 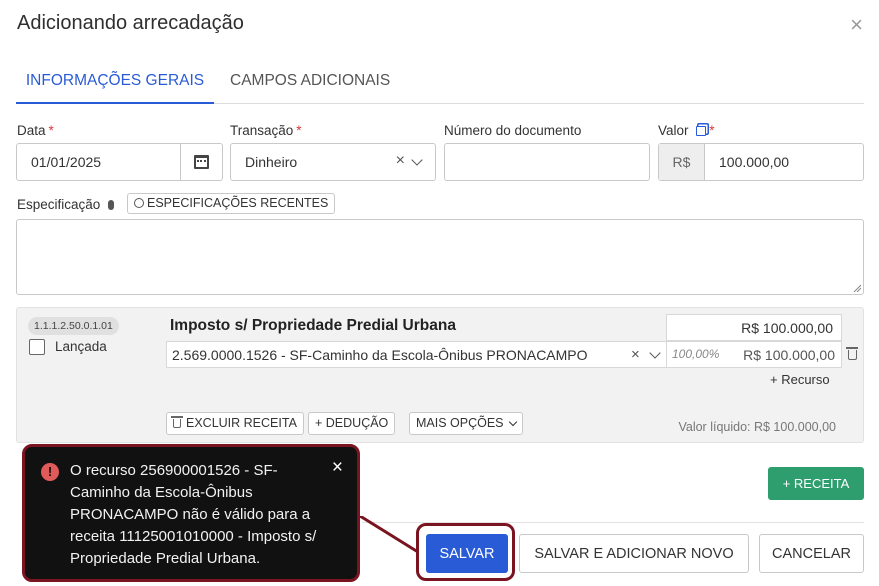 What do you see at coordinates (59, 204) in the screenshot?
I see `especificacao-label-text: Especificação` at bounding box center [59, 204].